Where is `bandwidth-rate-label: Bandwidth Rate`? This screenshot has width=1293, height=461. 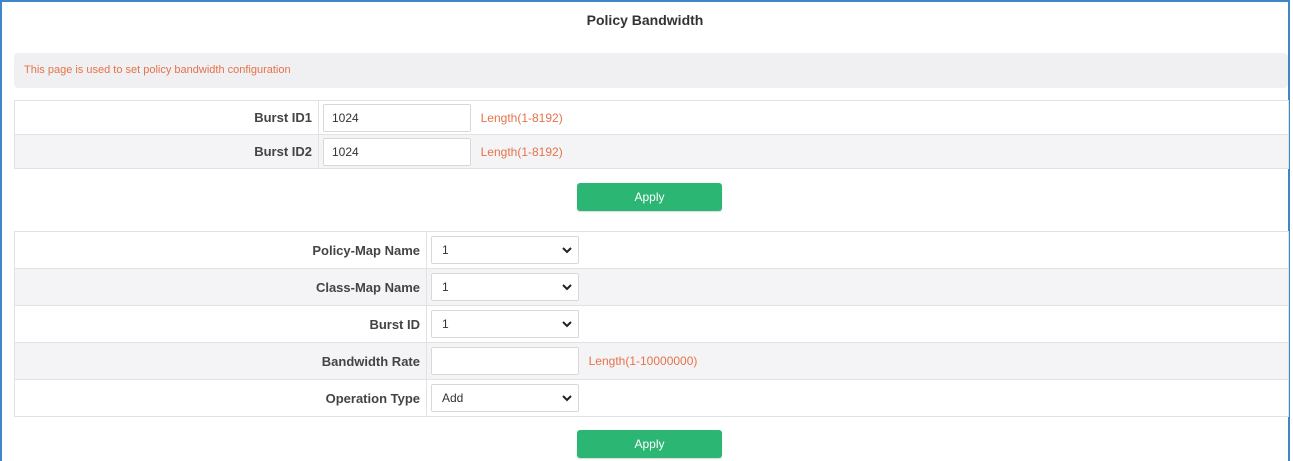
bandwidth-rate-label: Bandwidth Rate is located at coordinates (220, 361).